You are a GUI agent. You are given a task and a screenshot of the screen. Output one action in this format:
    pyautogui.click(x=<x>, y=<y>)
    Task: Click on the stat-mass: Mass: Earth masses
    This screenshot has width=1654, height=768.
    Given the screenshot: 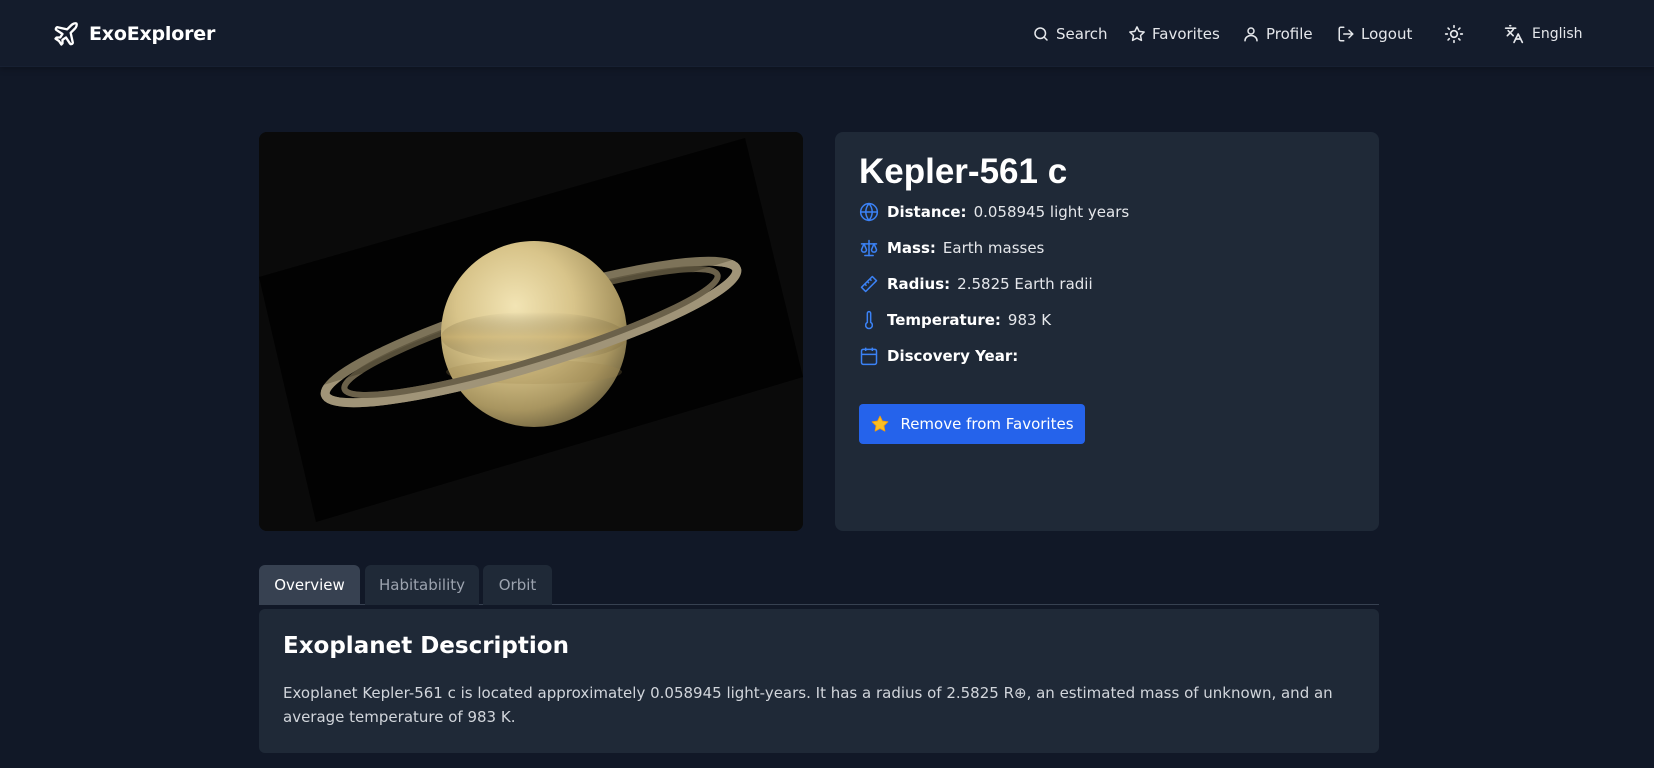 What is the action you would take?
    pyautogui.click(x=951, y=248)
    